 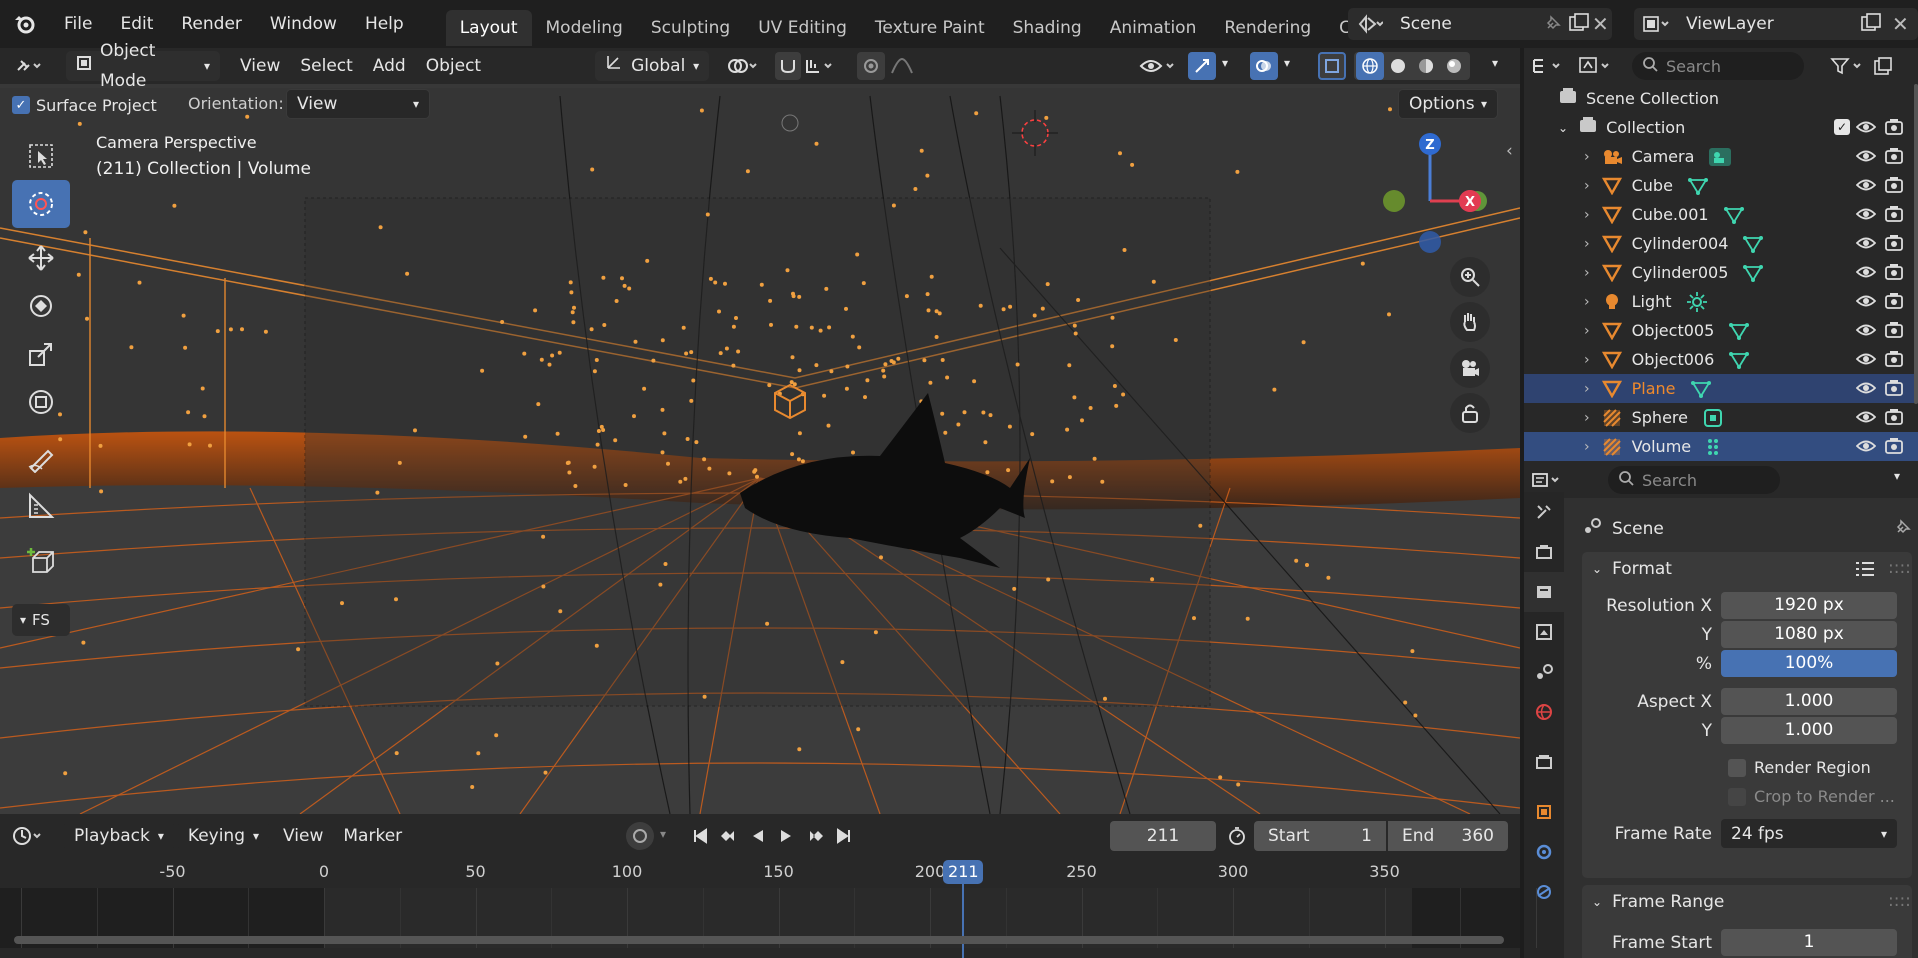 What do you see at coordinates (41, 506) in the screenshot?
I see `measure-tool-icon` at bounding box center [41, 506].